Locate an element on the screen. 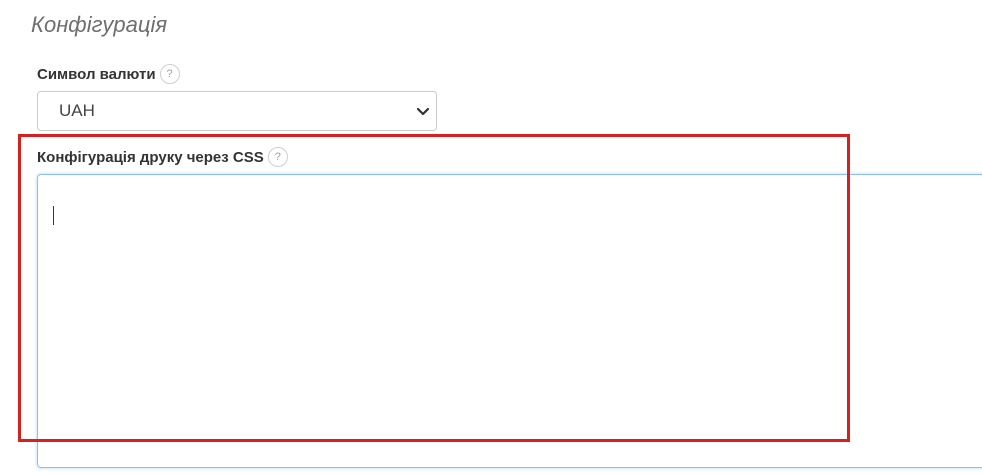  css-print-config-label: Конфігурація друку через CSS ? is located at coordinates (162, 157).